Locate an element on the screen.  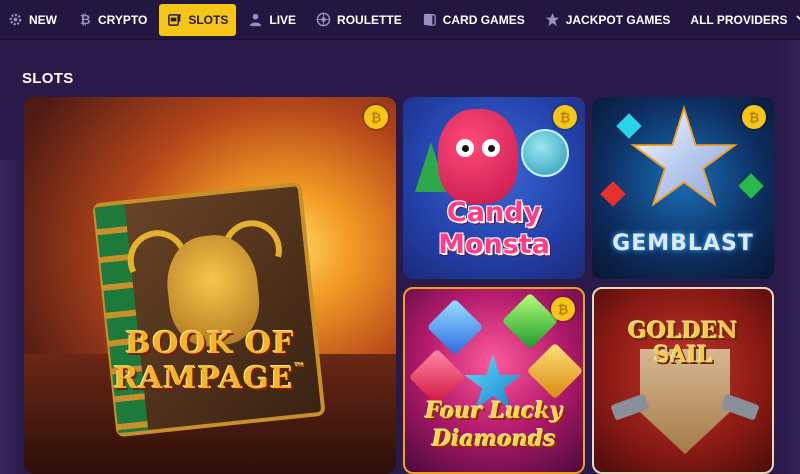
game-title-four-lucky-diamonds: Four Lucky Diamonds is located at coordinates (494, 425).